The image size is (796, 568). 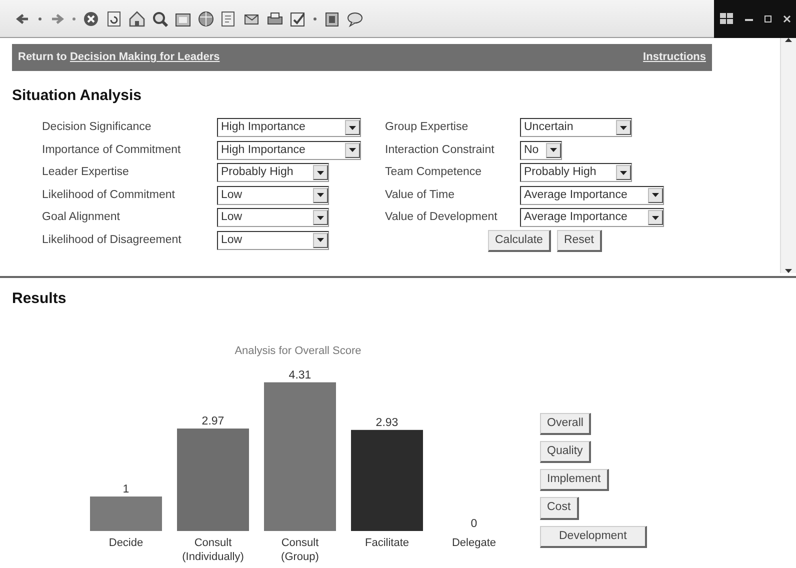 What do you see at coordinates (275, 19) in the screenshot?
I see `print-icon` at bounding box center [275, 19].